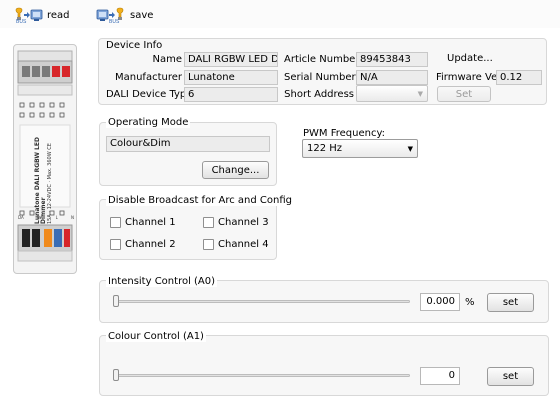 This screenshot has width=560, height=406. I want to click on save-to-bus-icon: BUS, so click(110, 15).